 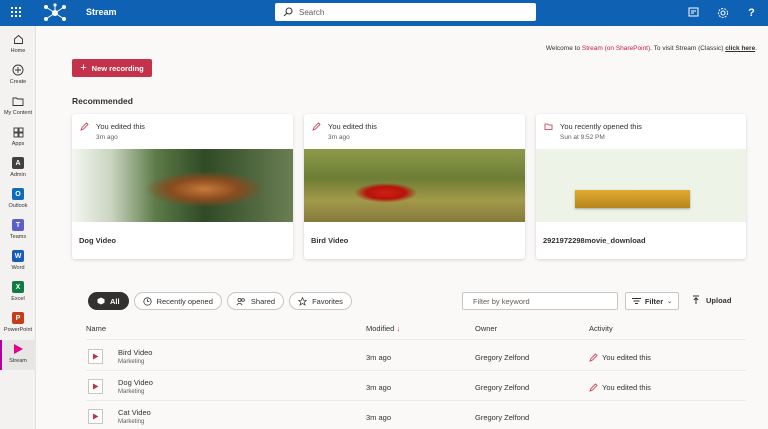 I want to click on nav-item-outlook: O Outlook, so click(x=18, y=200).